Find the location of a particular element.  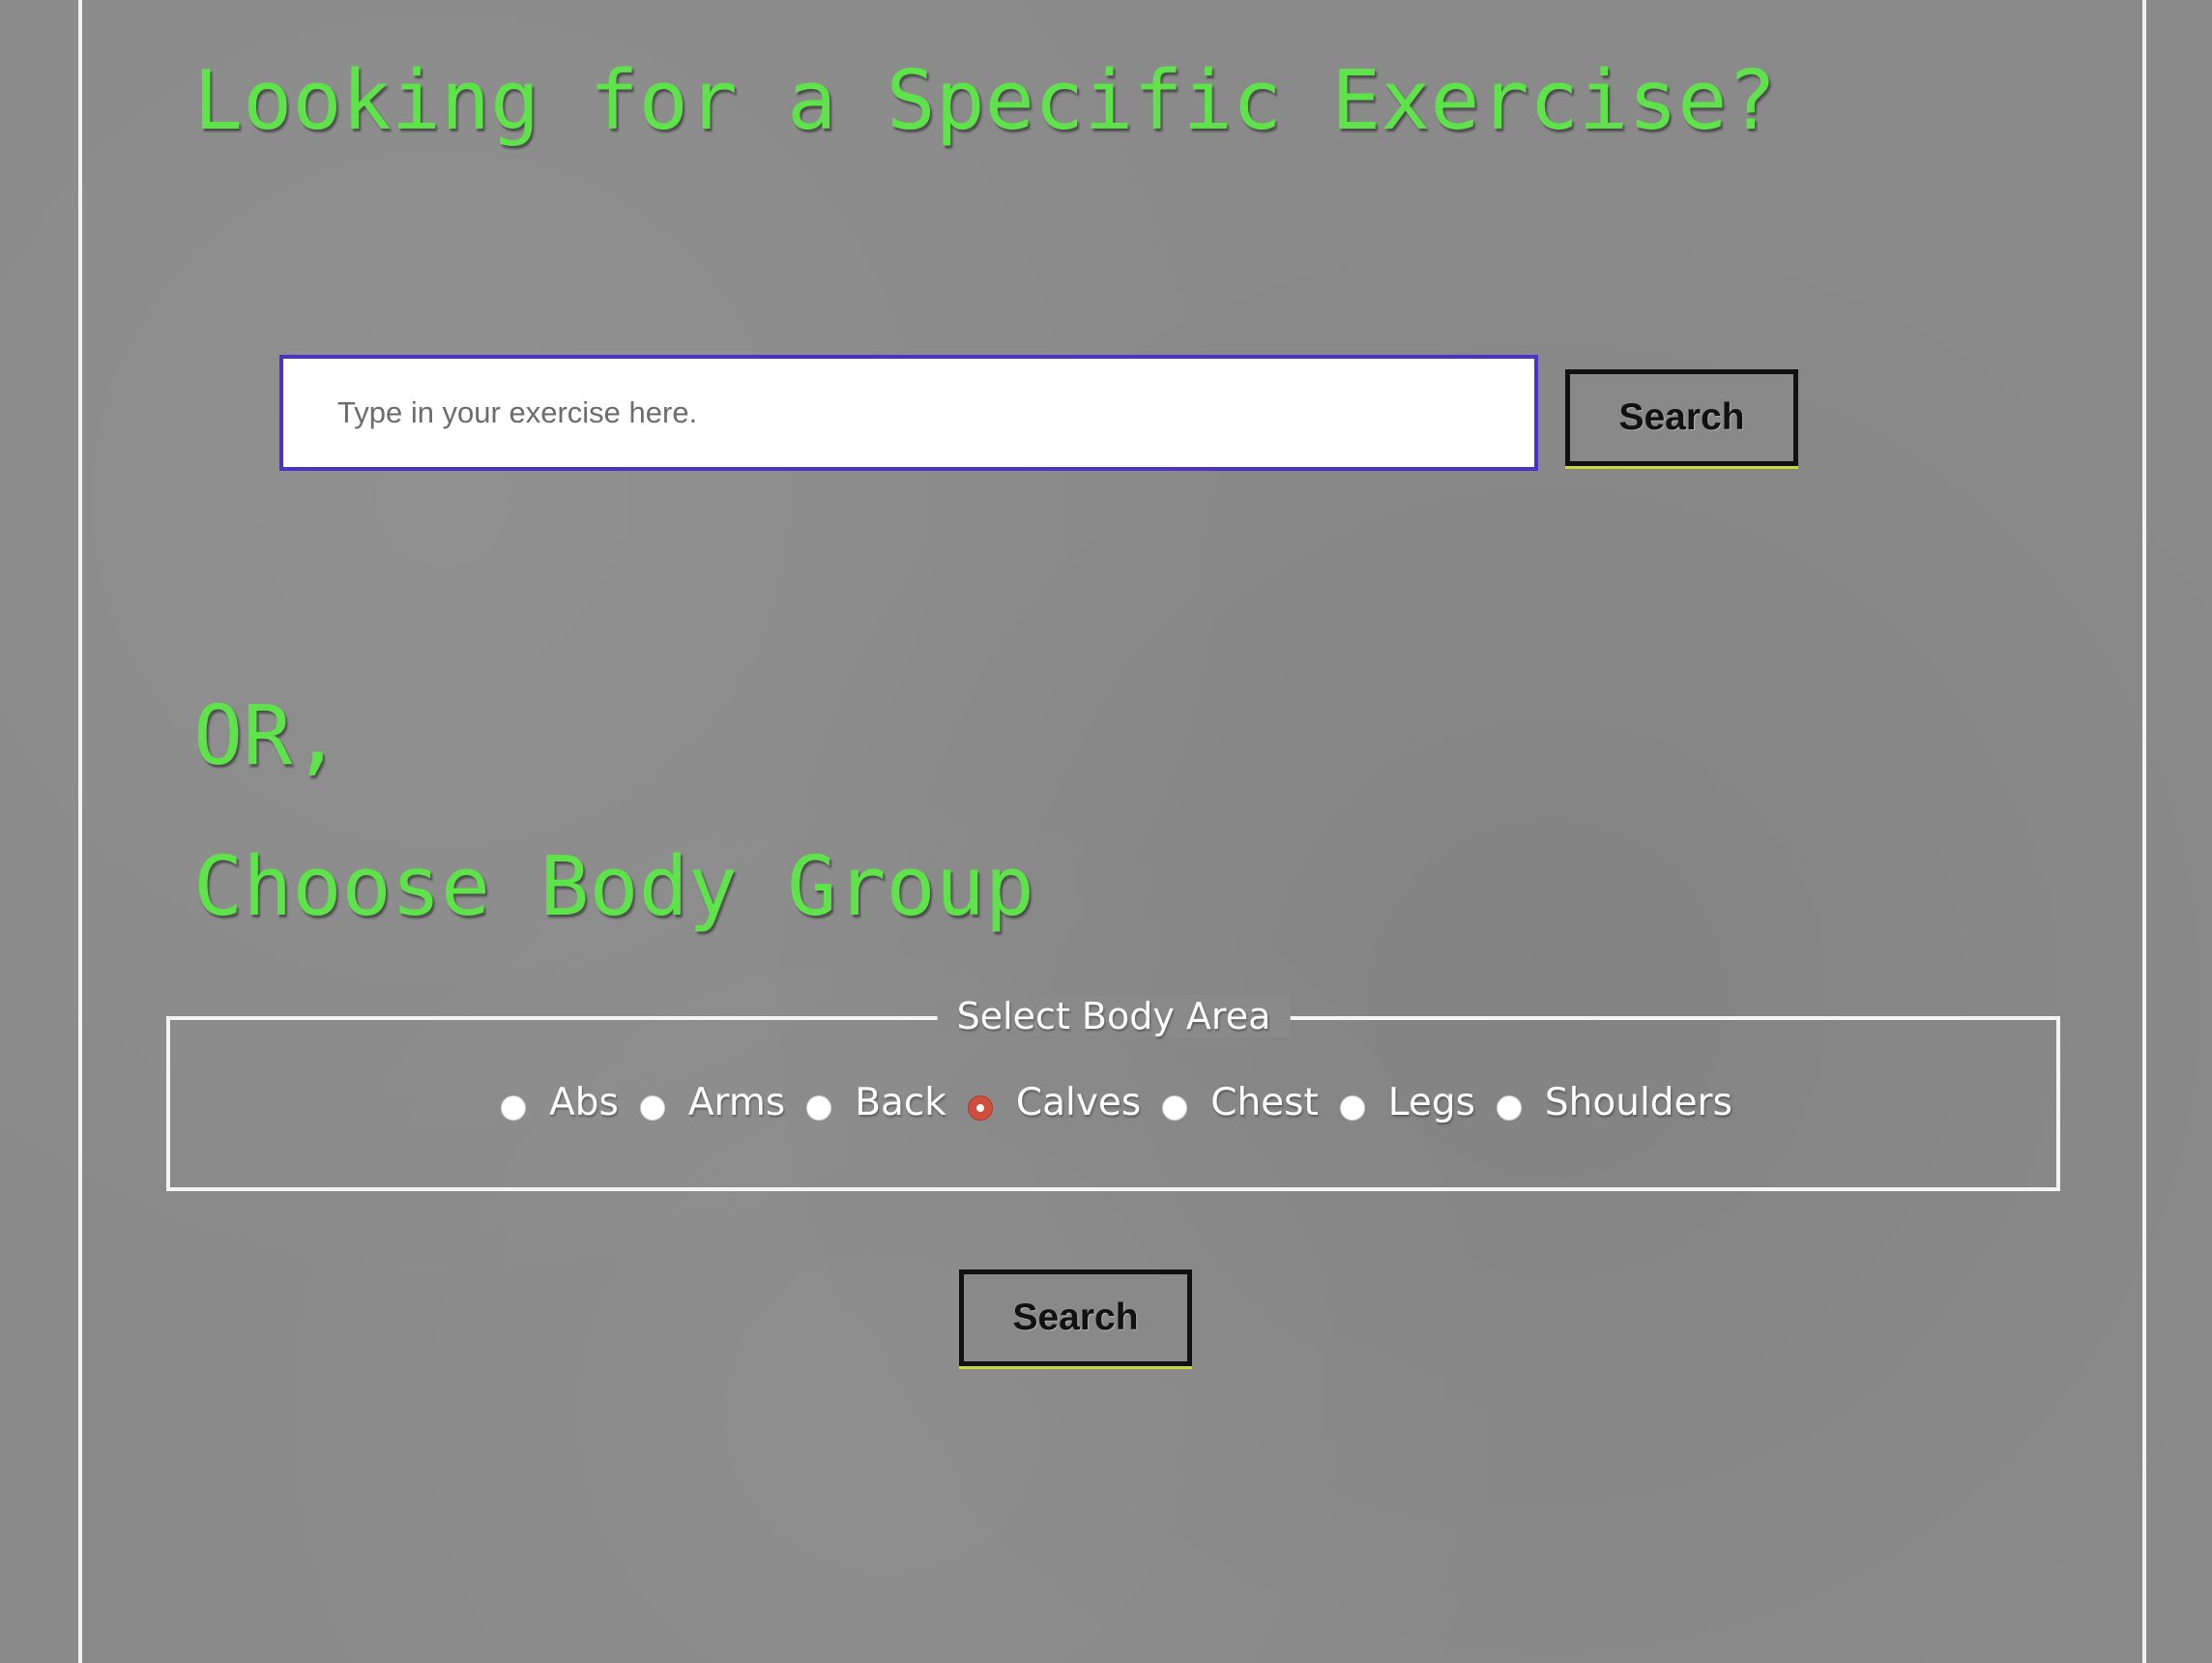

radio-option-arms: Arms is located at coordinates (702, 1103).